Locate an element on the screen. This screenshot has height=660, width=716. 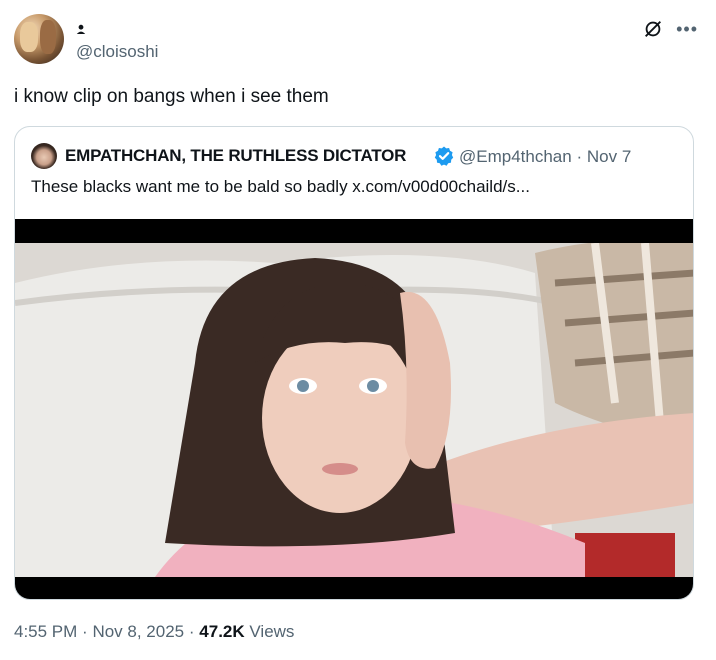
grok-icon is located at coordinates (653, 29).